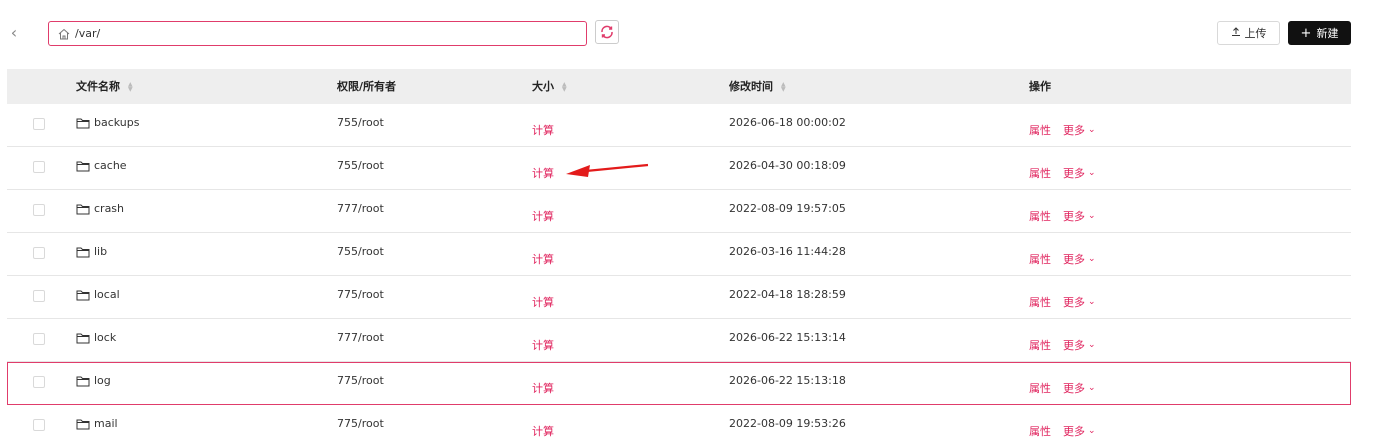 Image resolution: width=1386 pixels, height=444 pixels. Describe the element at coordinates (14, 33) in the screenshot. I see `back-button: ‹` at that location.